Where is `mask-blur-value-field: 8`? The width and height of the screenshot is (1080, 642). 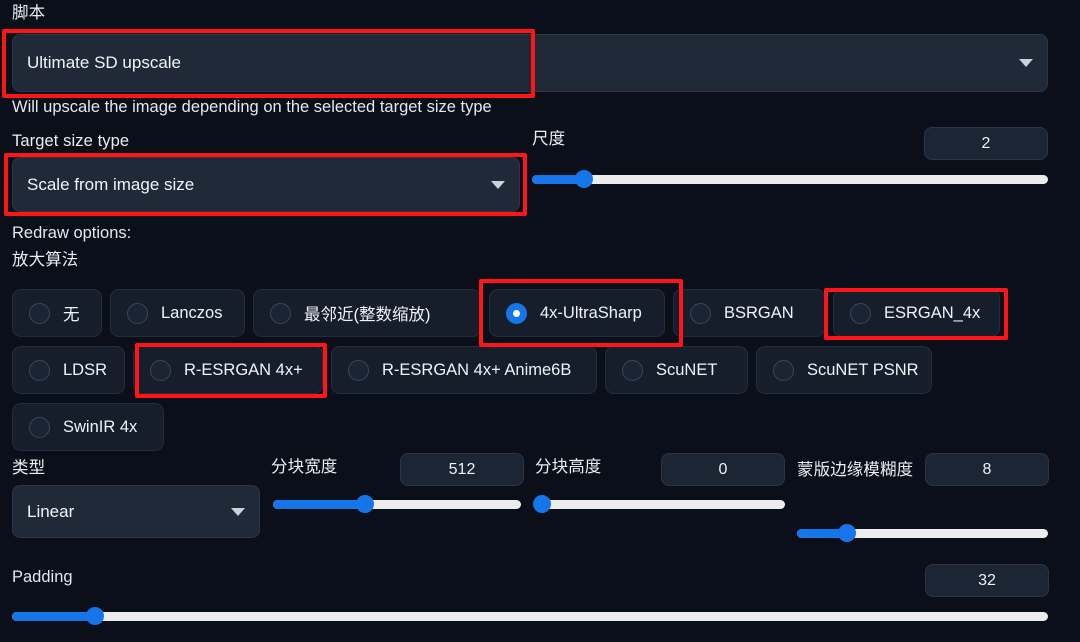 mask-blur-value-field: 8 is located at coordinates (987, 469).